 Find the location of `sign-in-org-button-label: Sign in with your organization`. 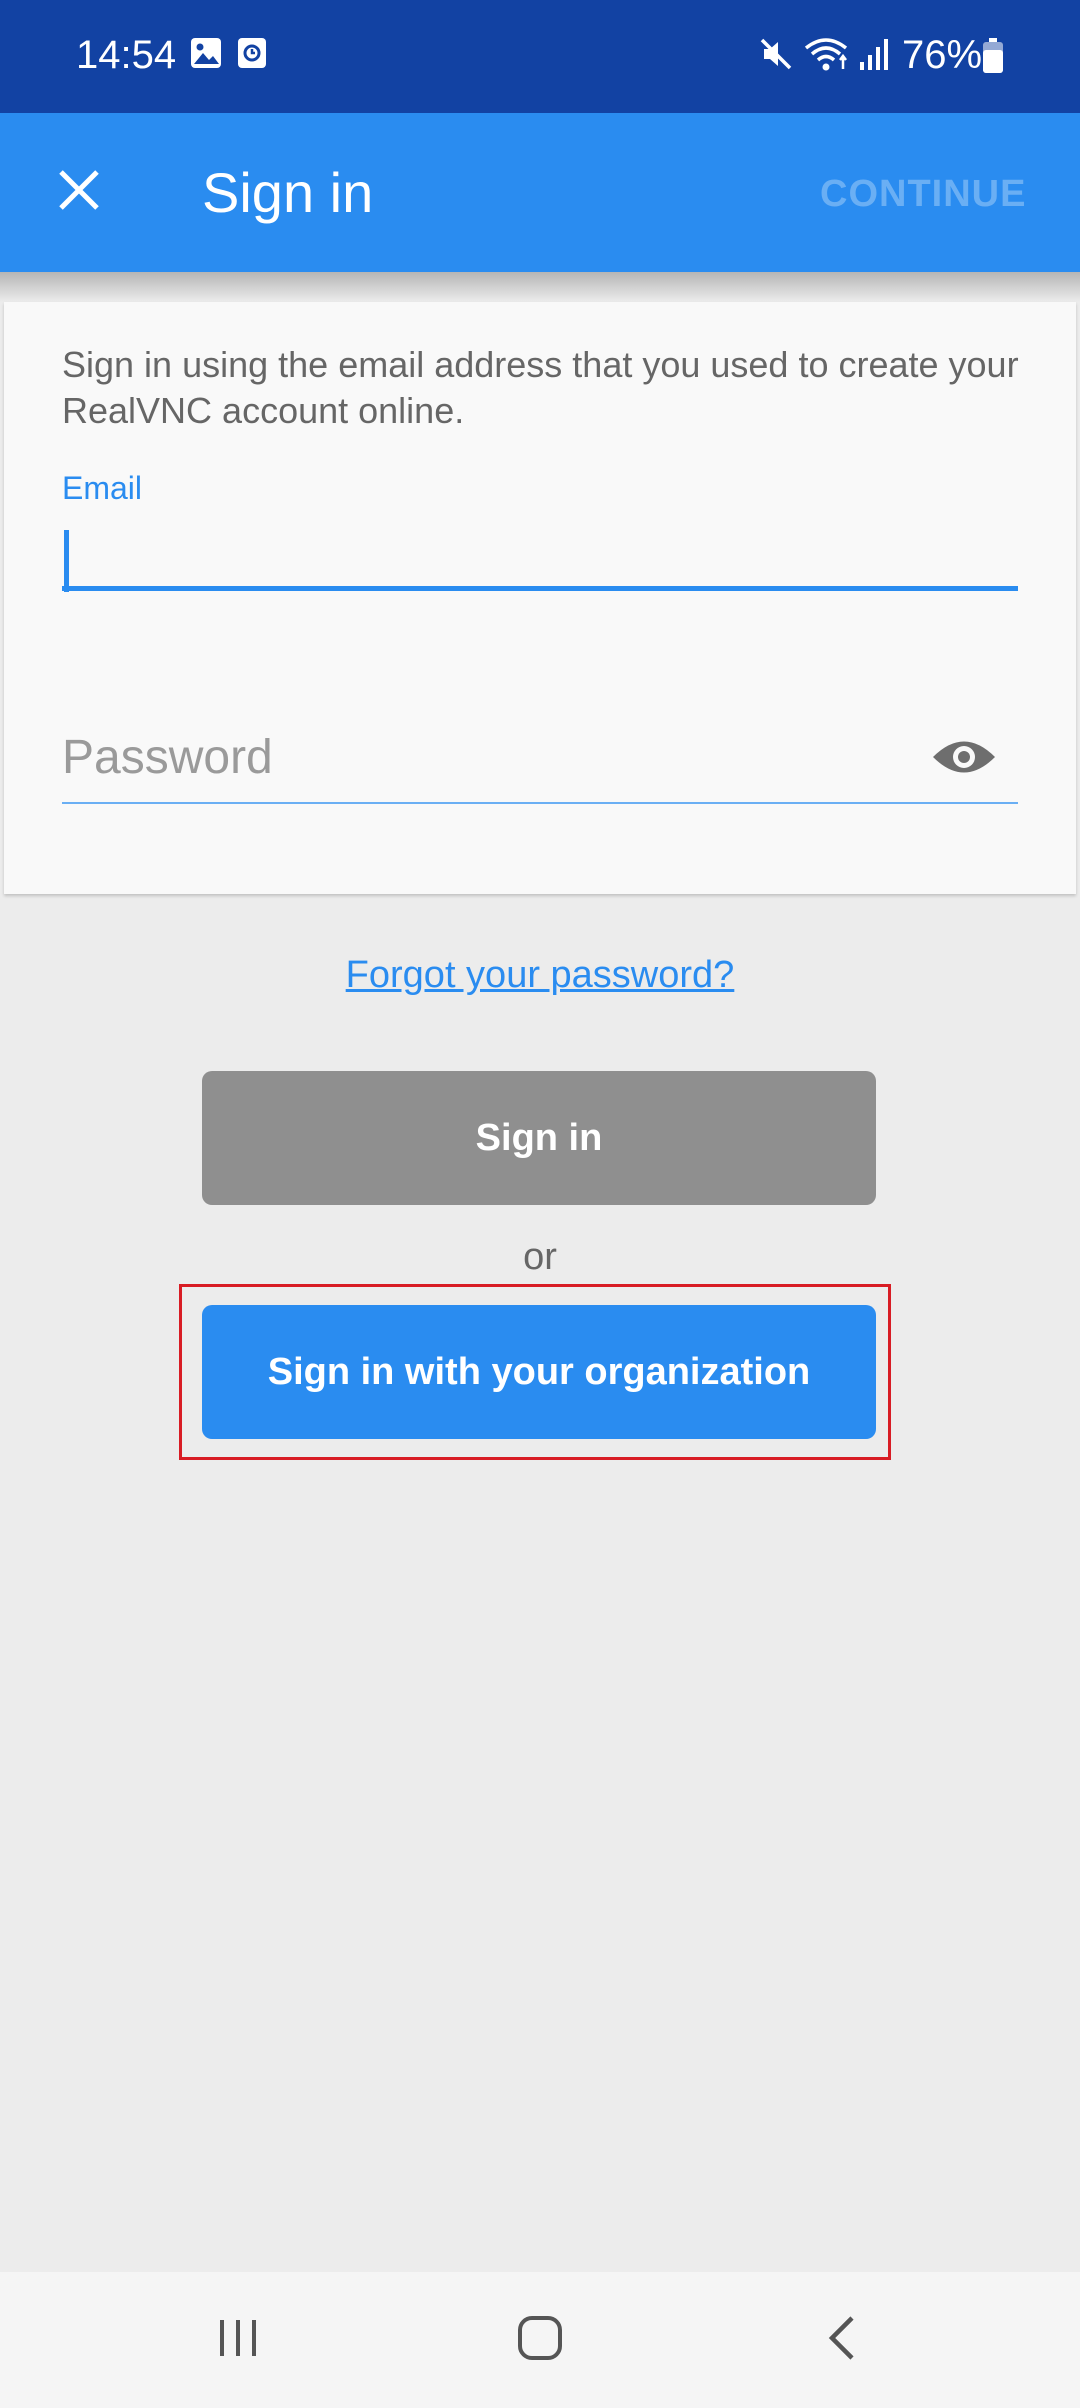

sign-in-org-button-label: Sign in with your organization is located at coordinates (539, 1371).